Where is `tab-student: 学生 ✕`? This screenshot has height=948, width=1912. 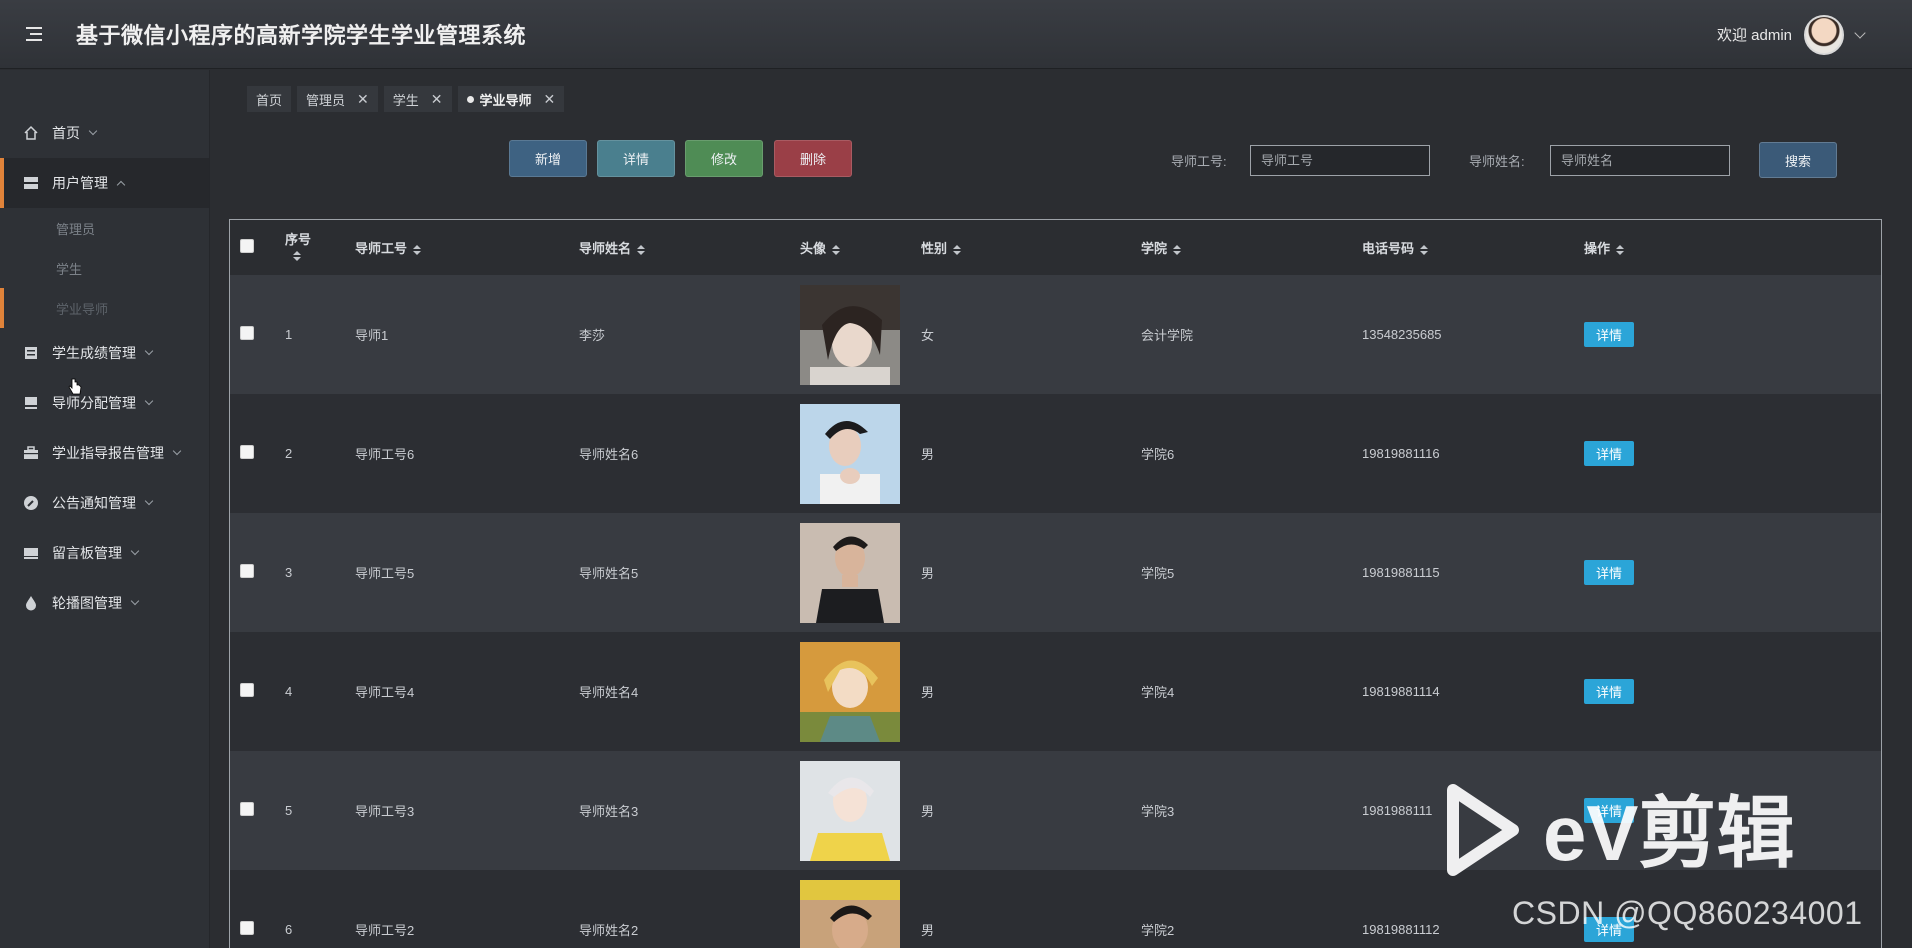 tab-student: 学生 ✕ is located at coordinates (417, 99).